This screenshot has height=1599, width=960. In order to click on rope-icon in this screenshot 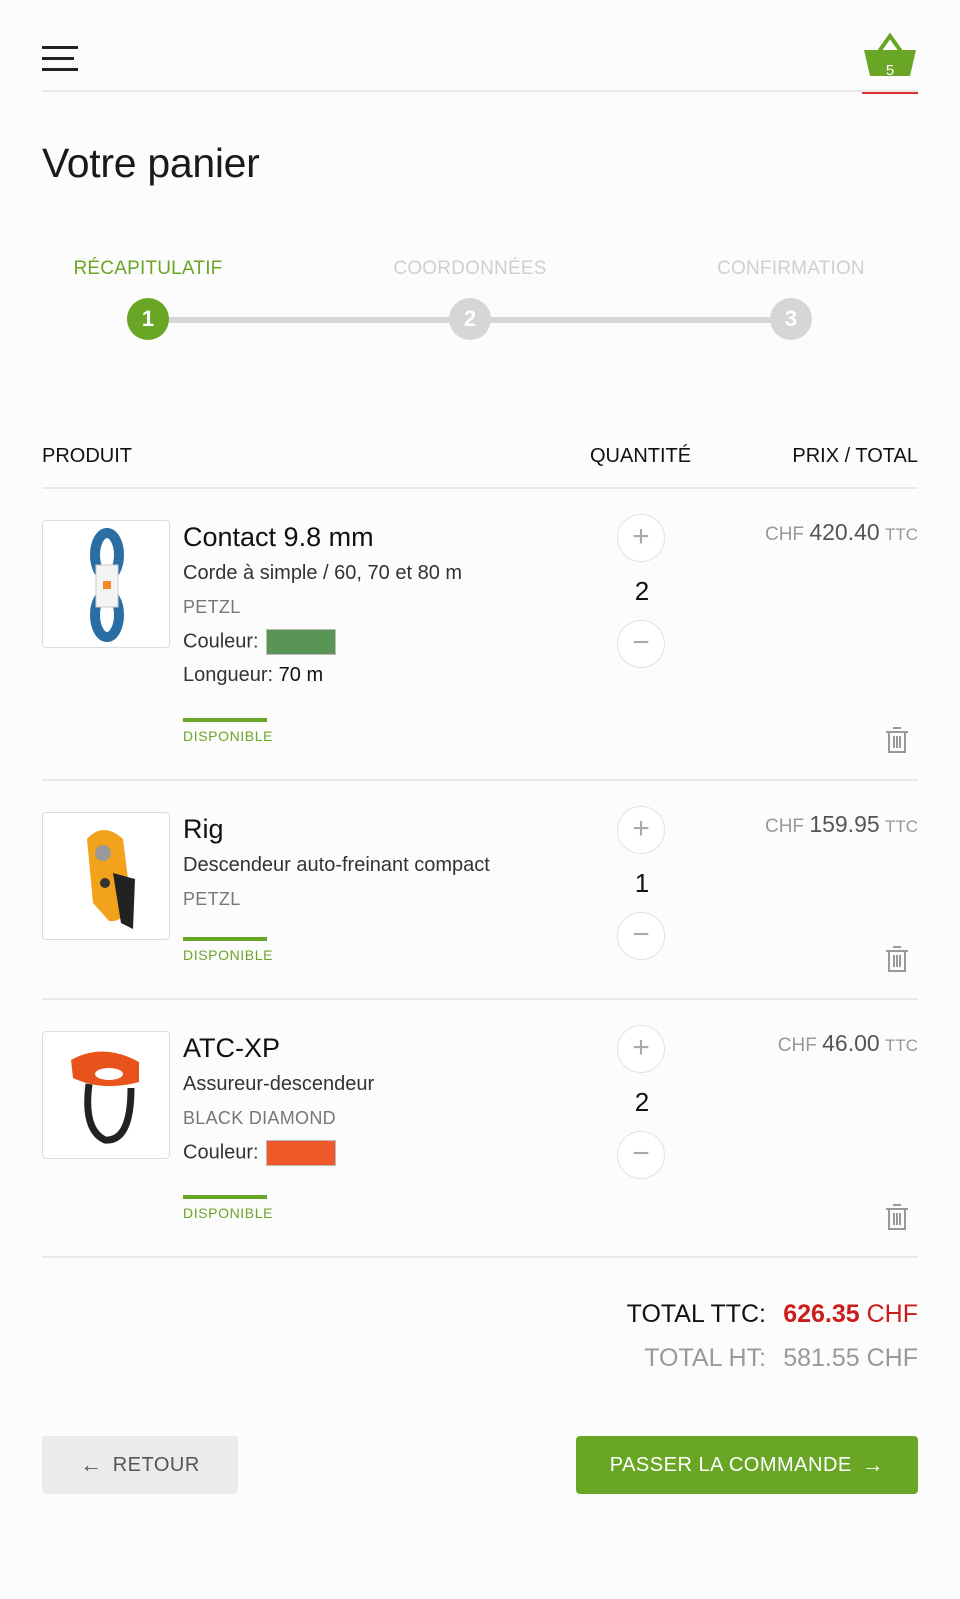, I will do `click(107, 585)`.